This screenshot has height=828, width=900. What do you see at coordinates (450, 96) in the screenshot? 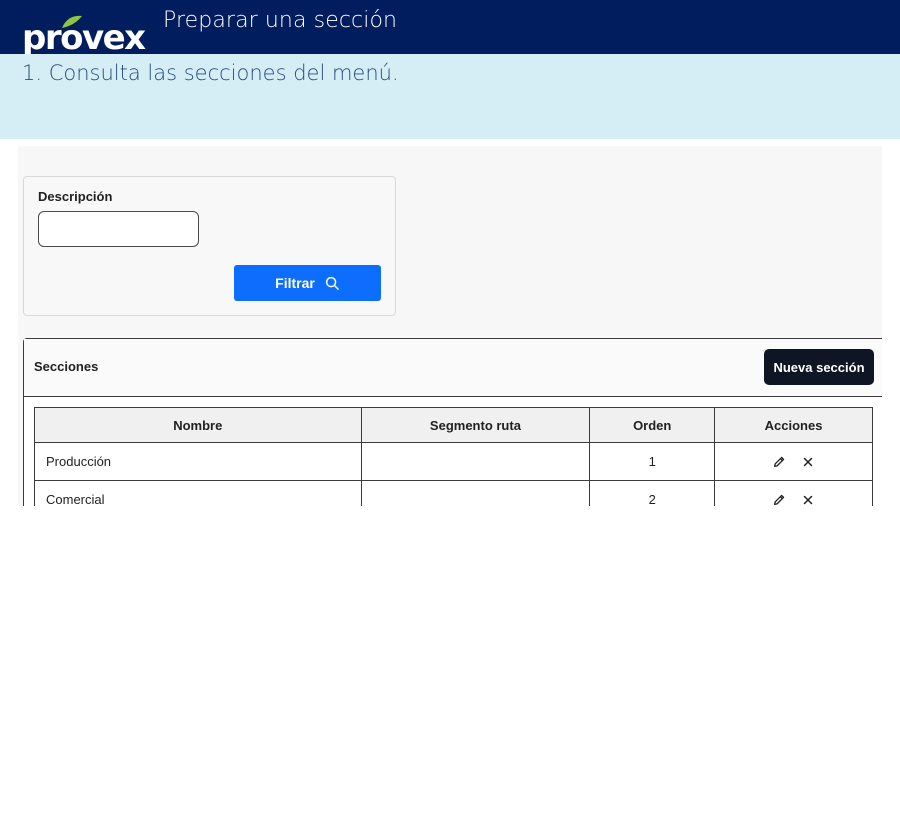
I see `step-instruction-band: 1. Consulta las secciones del menú.` at bounding box center [450, 96].